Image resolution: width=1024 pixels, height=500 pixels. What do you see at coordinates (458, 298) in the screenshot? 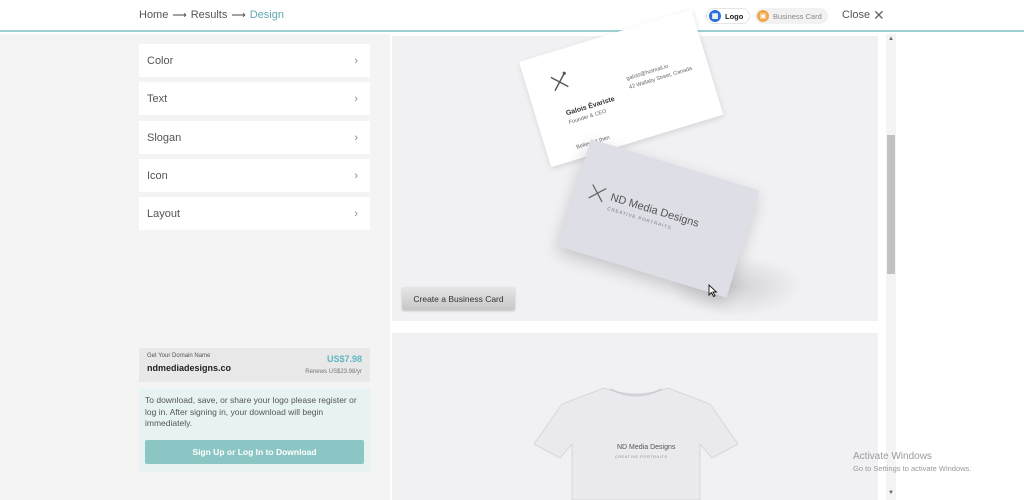
I see `create-business-card-button: Create a Business Card` at bounding box center [458, 298].